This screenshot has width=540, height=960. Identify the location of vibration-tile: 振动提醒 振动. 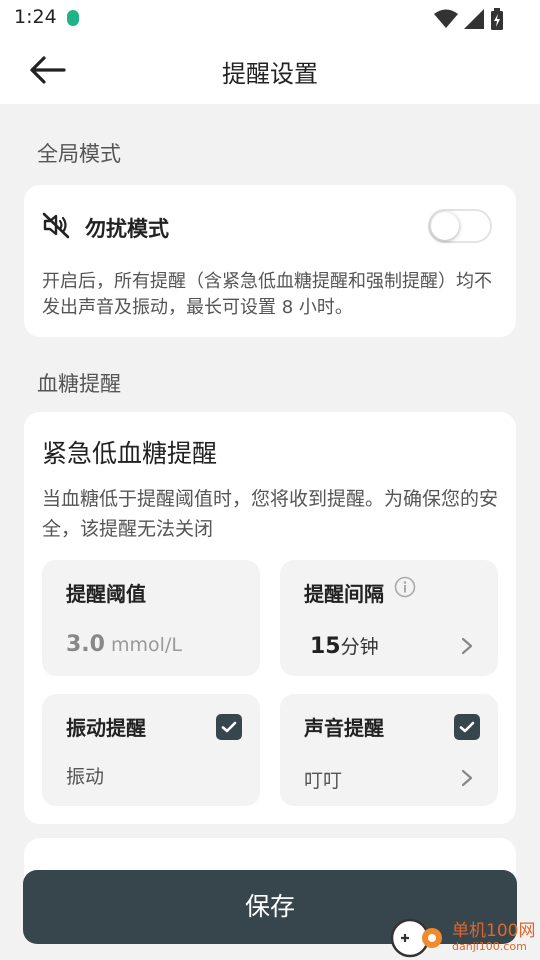
(151, 750).